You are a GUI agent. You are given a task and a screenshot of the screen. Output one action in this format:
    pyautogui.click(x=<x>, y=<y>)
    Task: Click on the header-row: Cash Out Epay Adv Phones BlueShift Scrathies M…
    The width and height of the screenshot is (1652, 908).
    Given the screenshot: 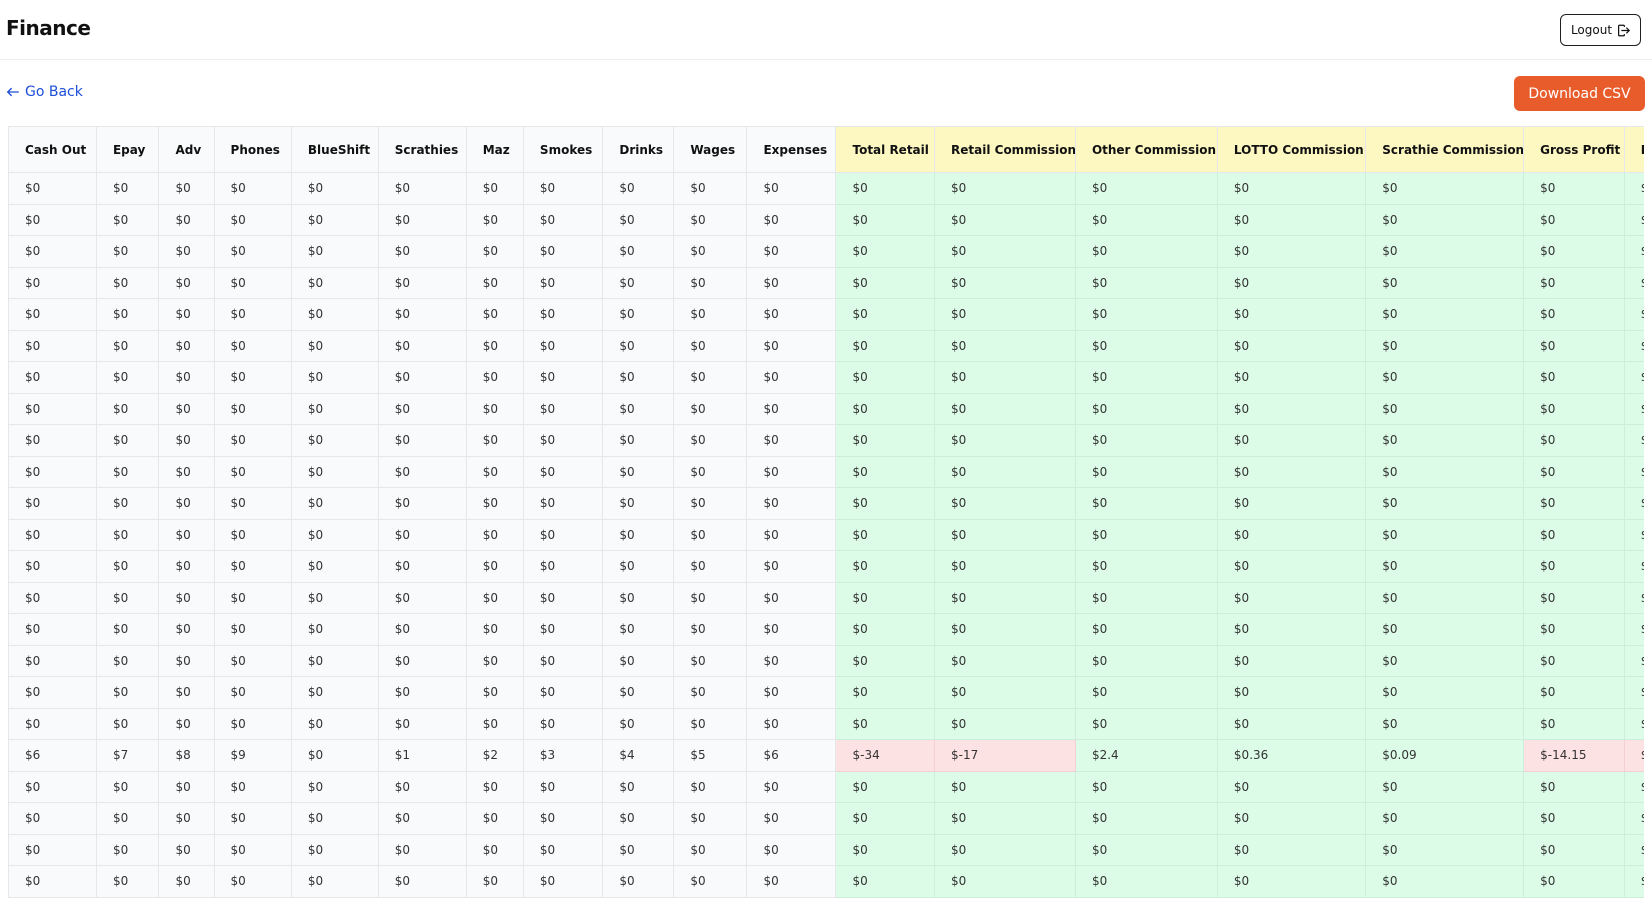 What is the action you would take?
    pyautogui.click(x=826, y=149)
    